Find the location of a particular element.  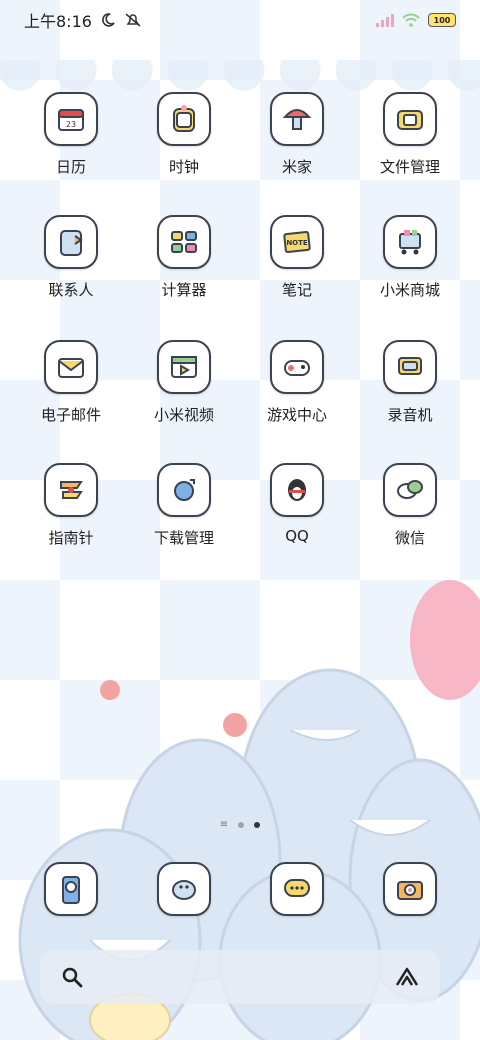

app-label: 小米商城 is located at coordinates (409, 290).